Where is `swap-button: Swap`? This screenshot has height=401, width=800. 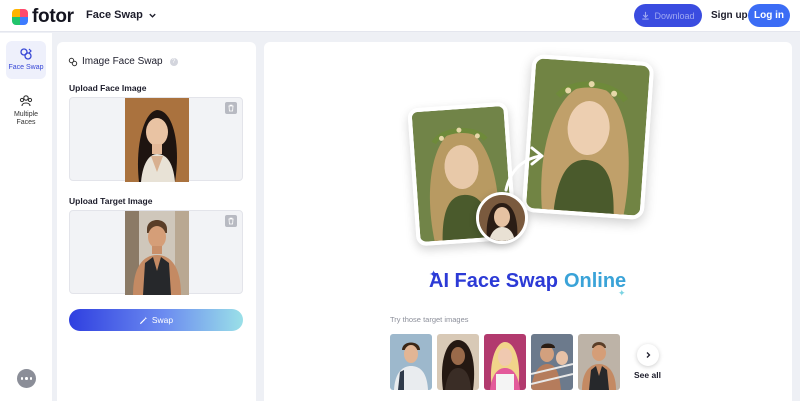 swap-button: Swap is located at coordinates (156, 320).